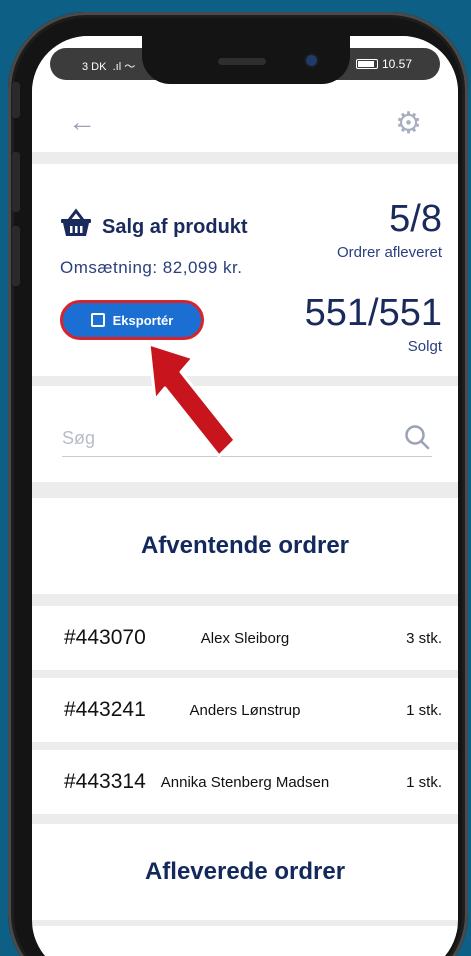 This screenshot has height=956, width=471. What do you see at coordinates (417, 437) in the screenshot?
I see `search-icon` at bounding box center [417, 437].